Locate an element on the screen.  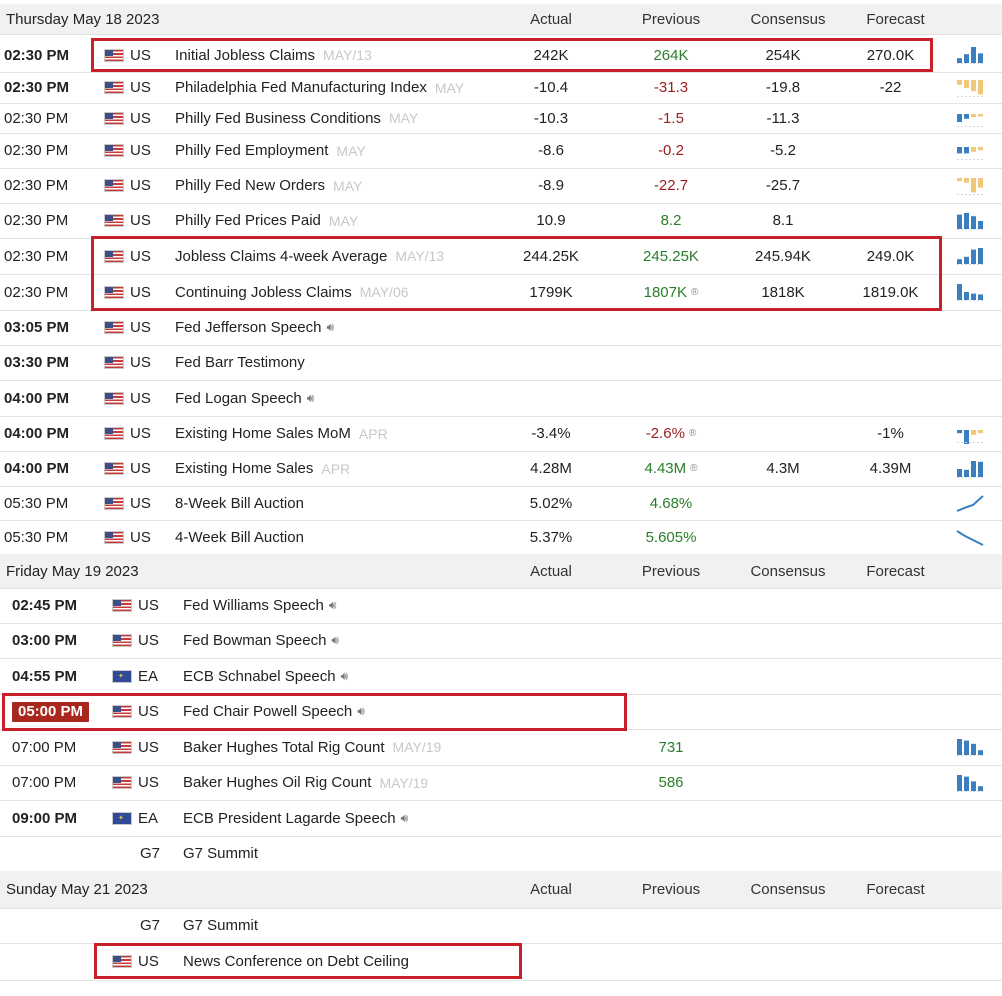
event-name-cell: Philly Fed Prices Paid MAY is located at coordinates (266, 220).